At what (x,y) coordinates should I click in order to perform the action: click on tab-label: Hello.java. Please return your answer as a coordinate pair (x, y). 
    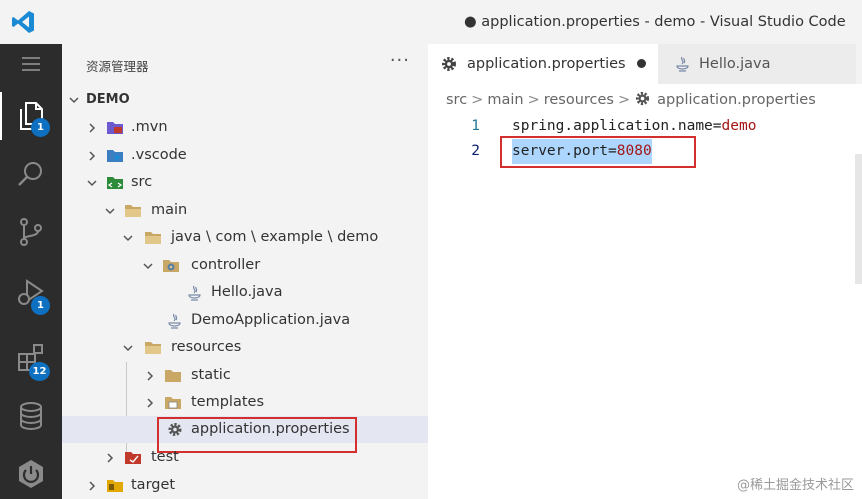
    Looking at the image, I should click on (735, 64).